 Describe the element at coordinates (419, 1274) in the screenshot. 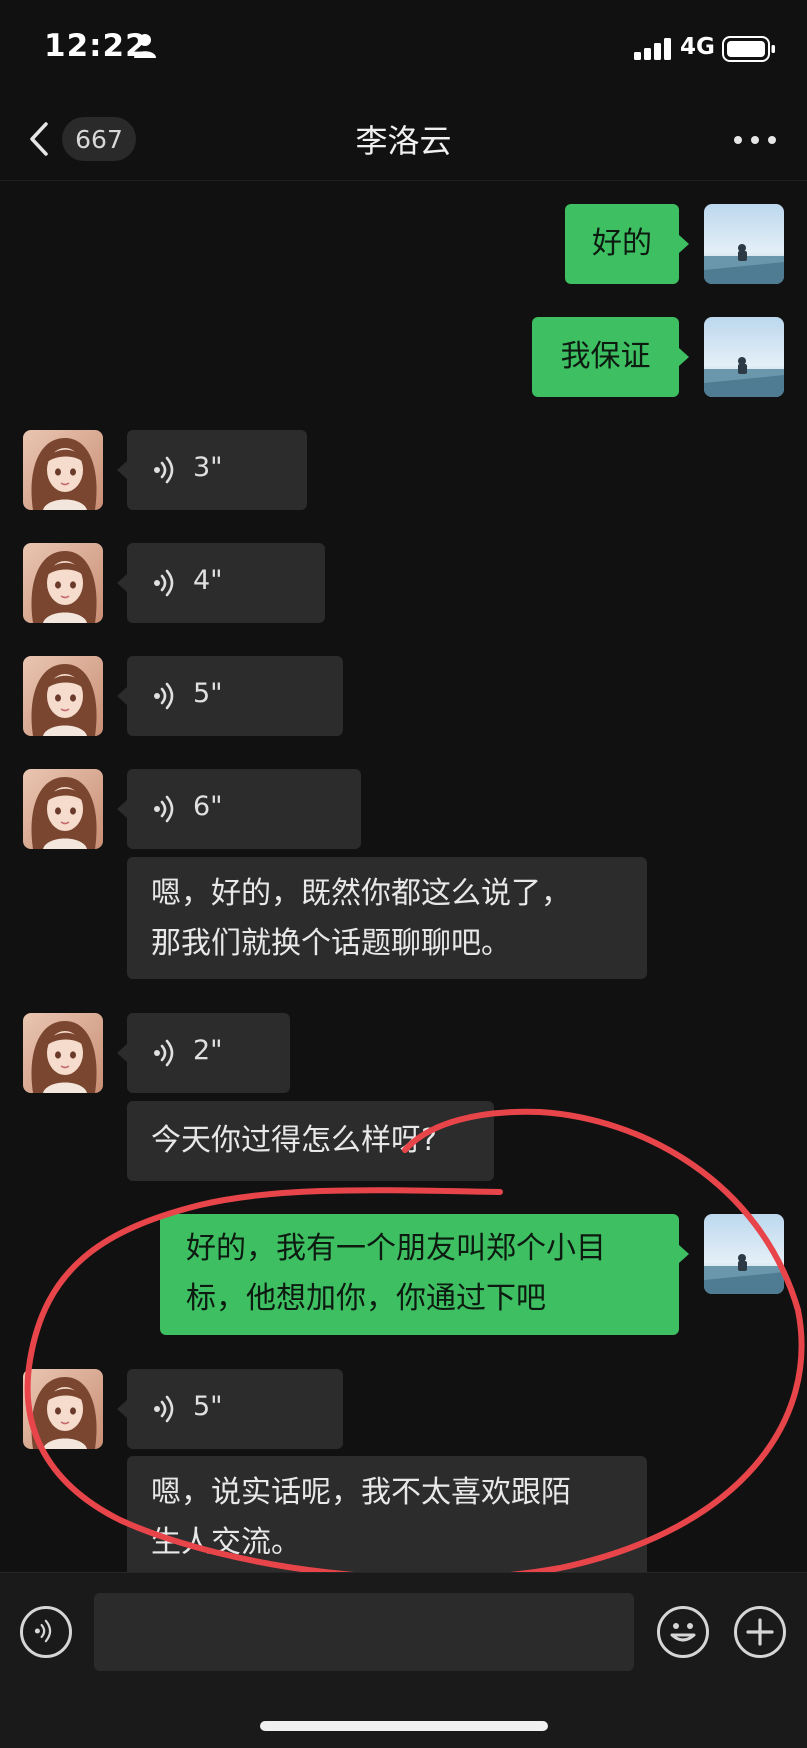

I see `my-text-bubble: 好的，我有一个朋友叫郑个小目 标，他想加你，你通过下吧` at that location.